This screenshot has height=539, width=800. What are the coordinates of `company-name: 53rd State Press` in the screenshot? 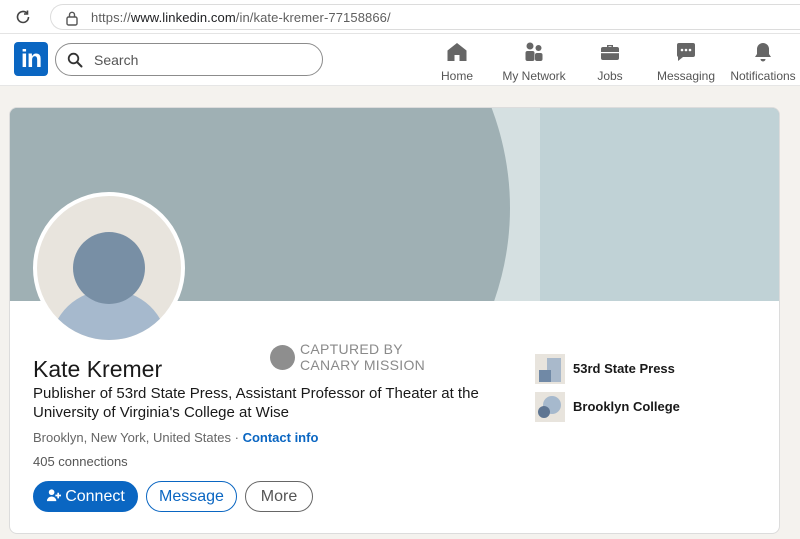 It's located at (624, 368).